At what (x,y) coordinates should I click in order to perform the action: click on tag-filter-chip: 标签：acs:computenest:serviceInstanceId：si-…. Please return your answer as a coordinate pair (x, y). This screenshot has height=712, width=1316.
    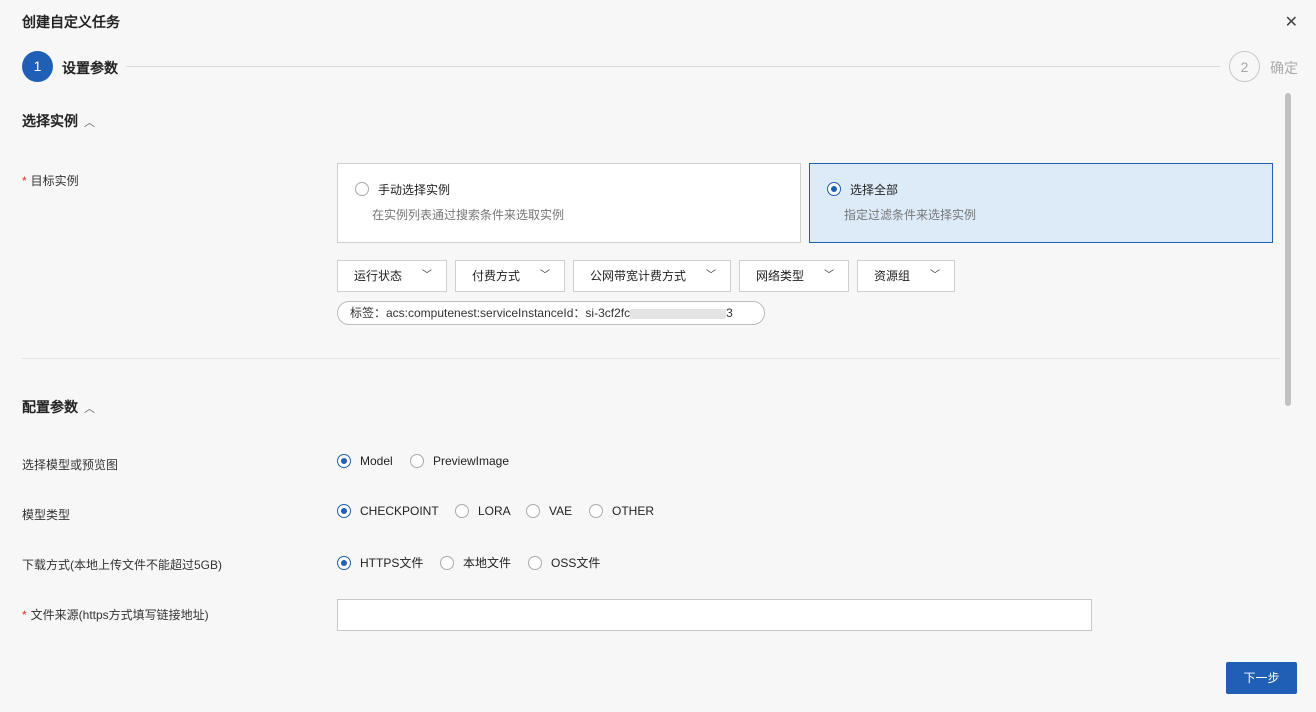
    Looking at the image, I should click on (551, 313).